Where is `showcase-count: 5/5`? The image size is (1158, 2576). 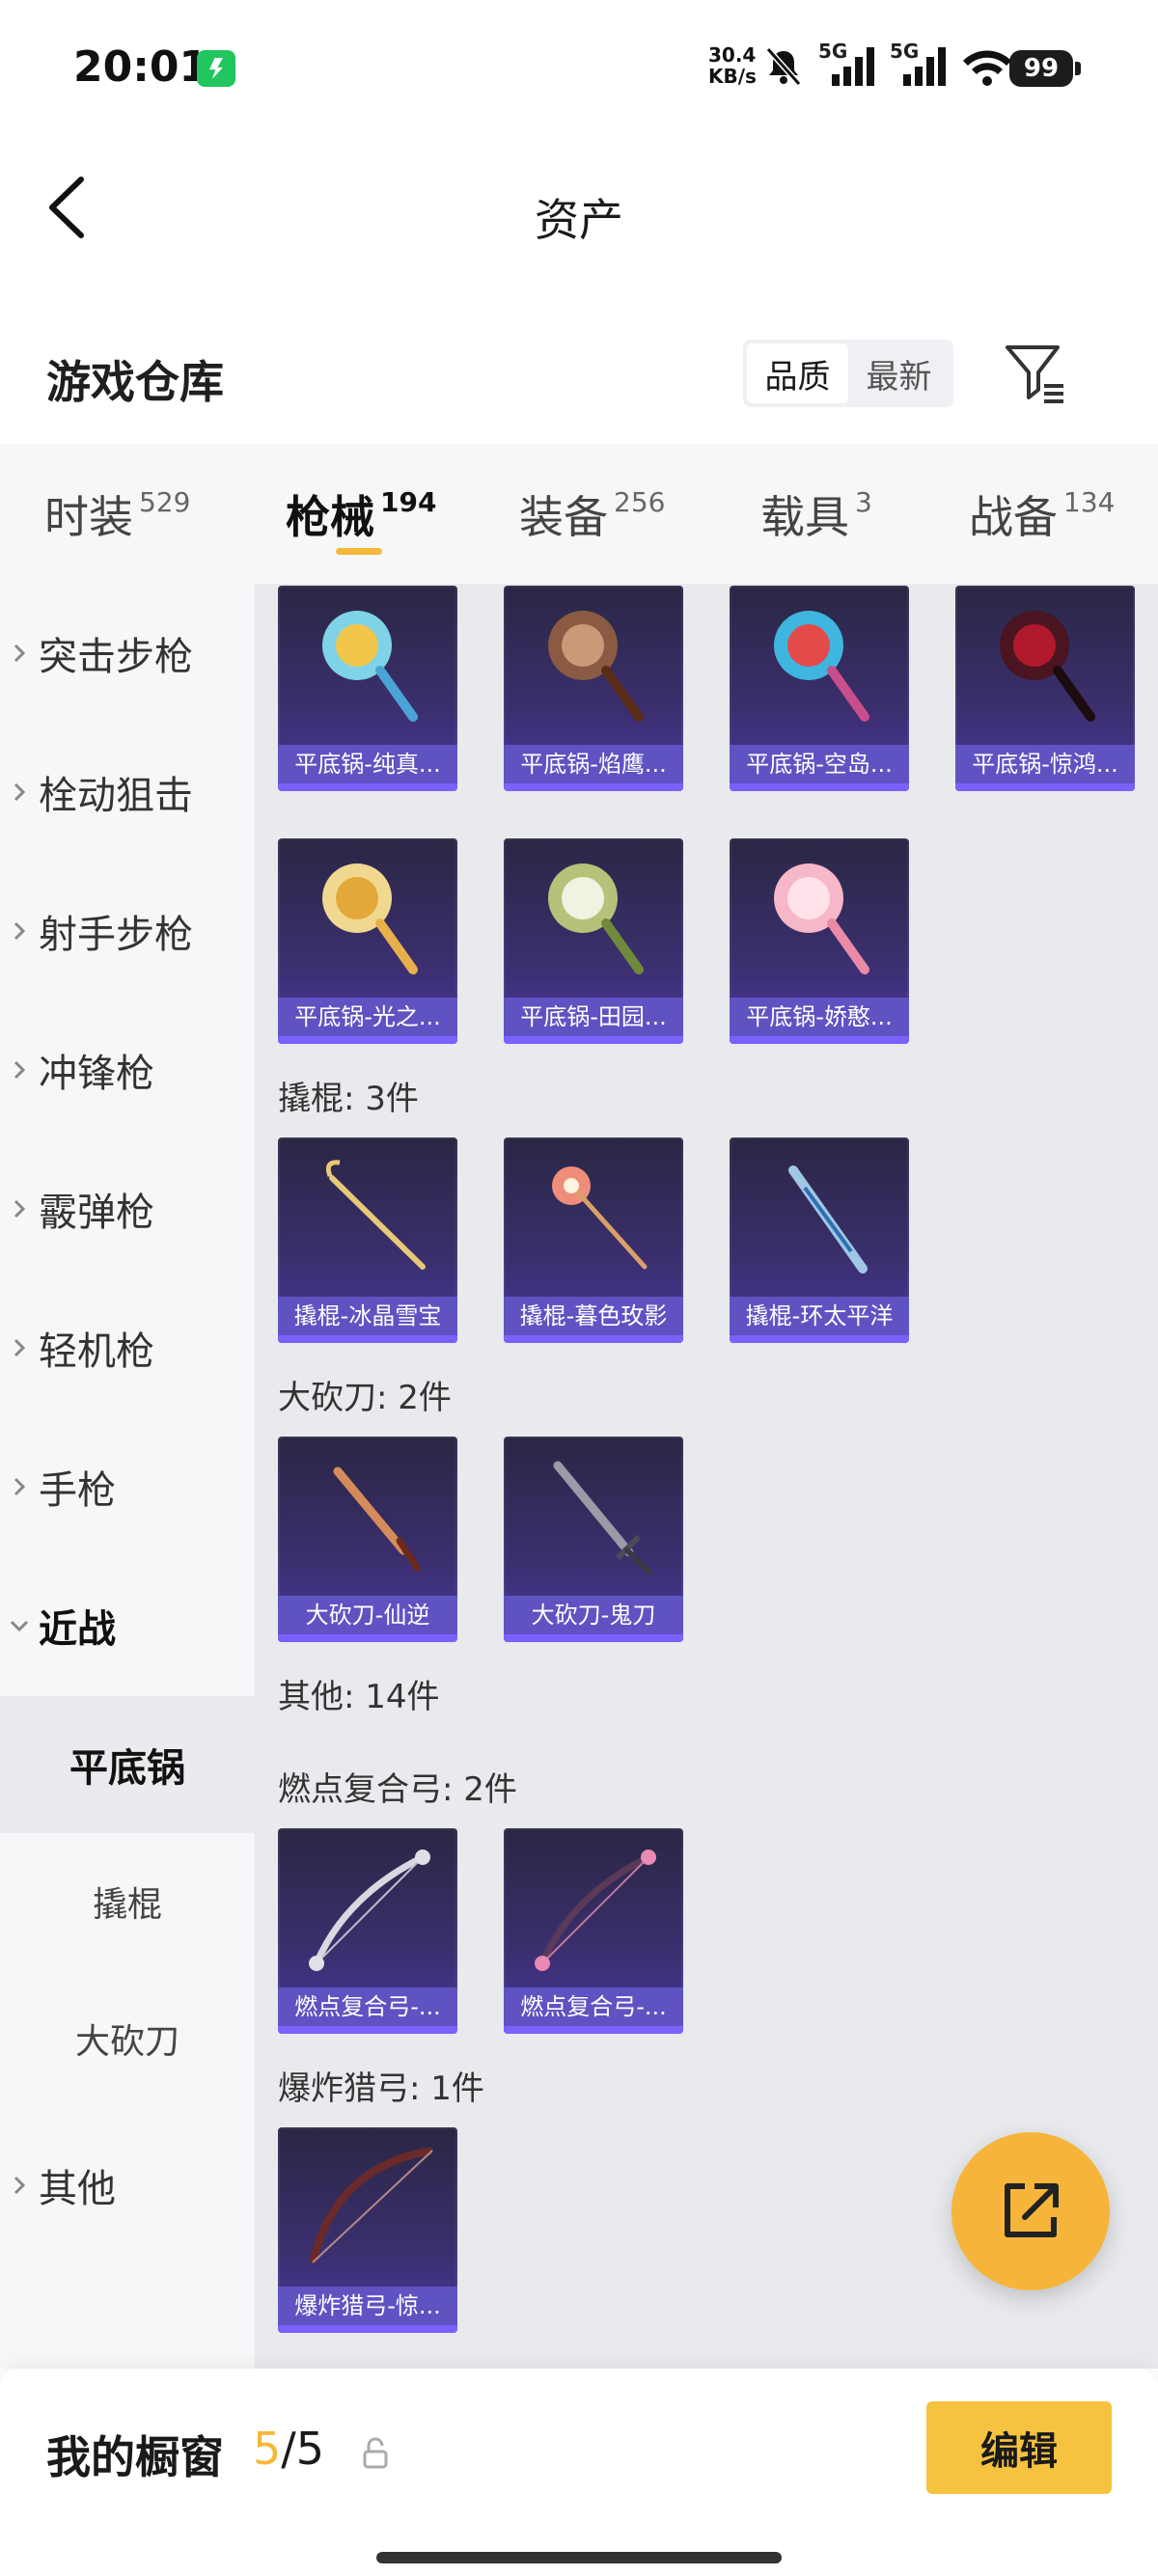
showcase-count: 5/5 is located at coordinates (288, 2449).